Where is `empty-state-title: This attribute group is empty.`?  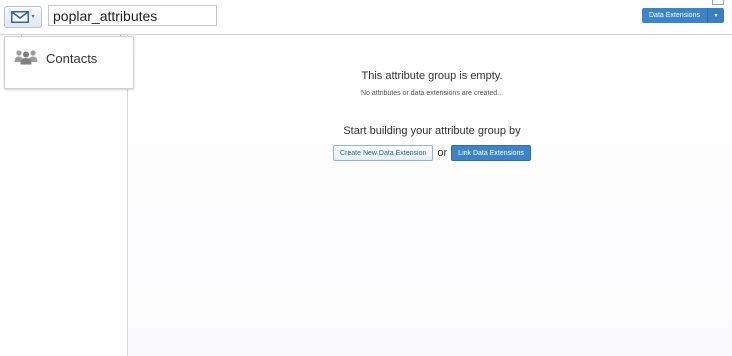 empty-state-title: This attribute group is empty. is located at coordinates (432, 76).